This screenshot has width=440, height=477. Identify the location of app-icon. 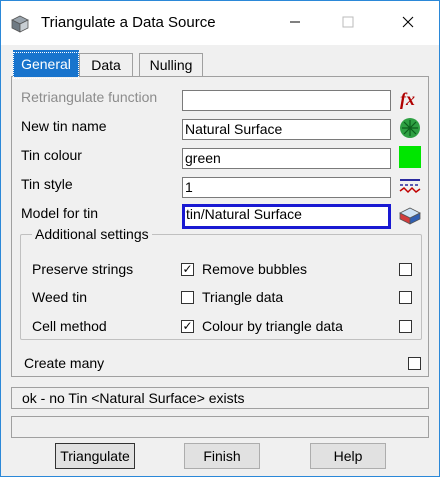
(20, 24).